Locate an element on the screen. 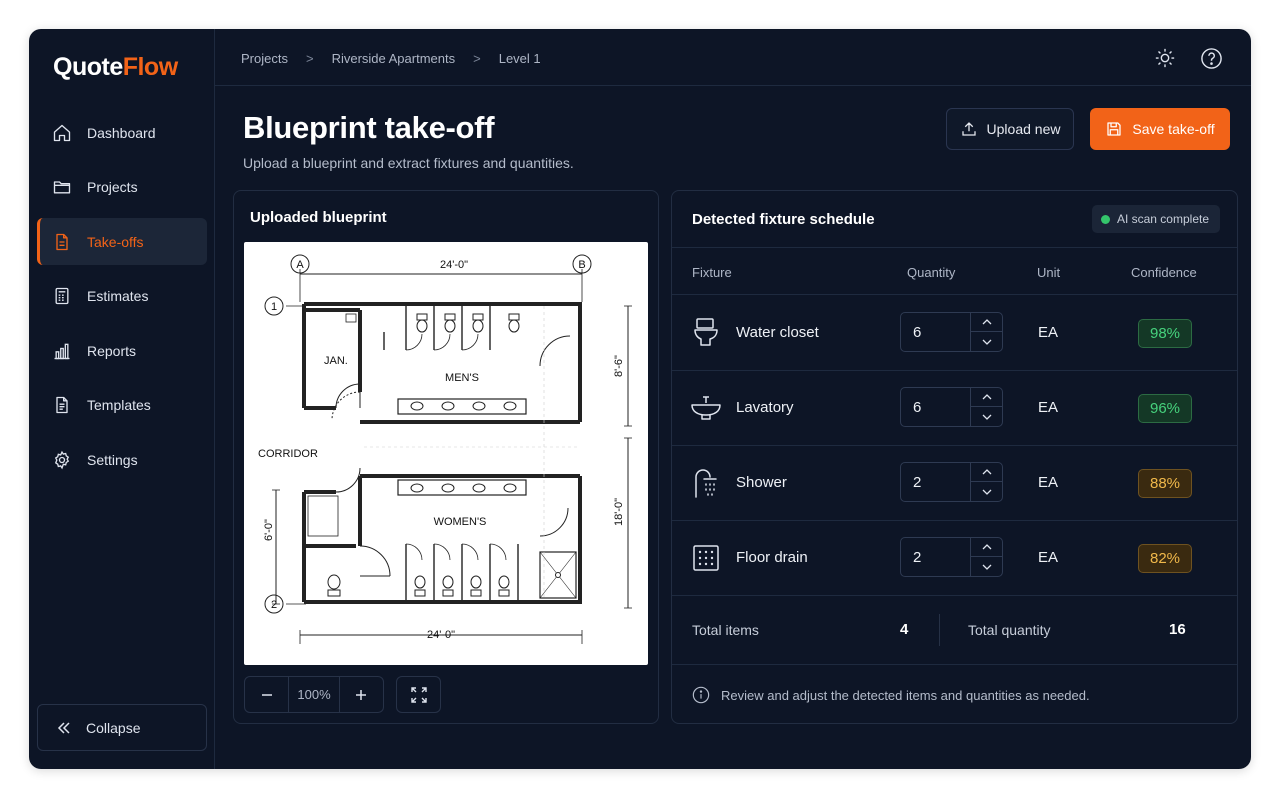 Image resolution: width=1280 pixels, height=800 pixels. table-row: Lavatory 6 EA 96% is located at coordinates (954, 407).